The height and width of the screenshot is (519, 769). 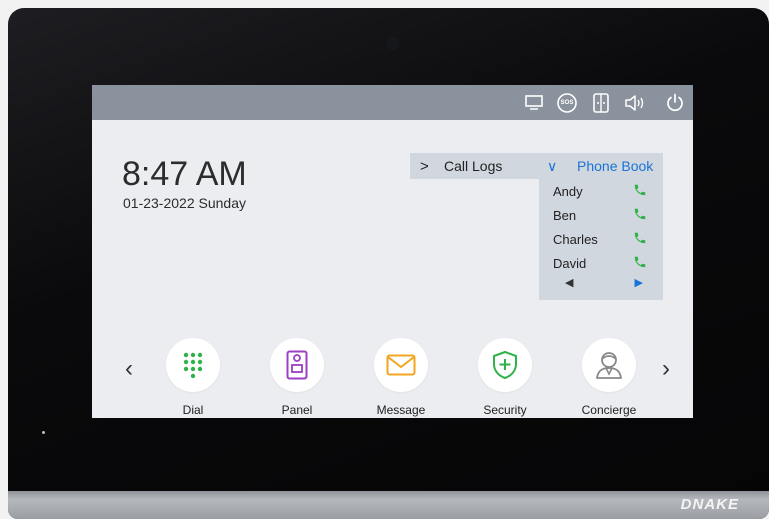 I want to click on app-dial: Dial, so click(x=193, y=377).